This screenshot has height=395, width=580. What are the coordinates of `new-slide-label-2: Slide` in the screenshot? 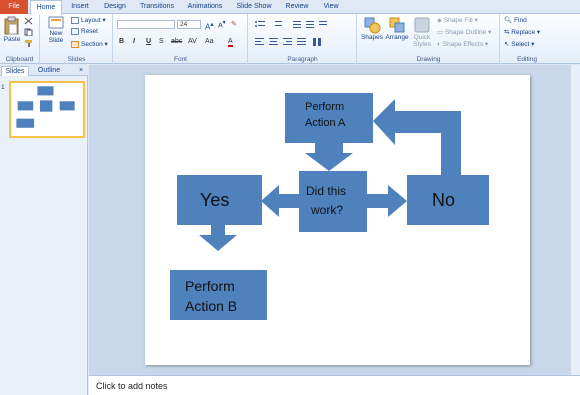 It's located at (56, 40).